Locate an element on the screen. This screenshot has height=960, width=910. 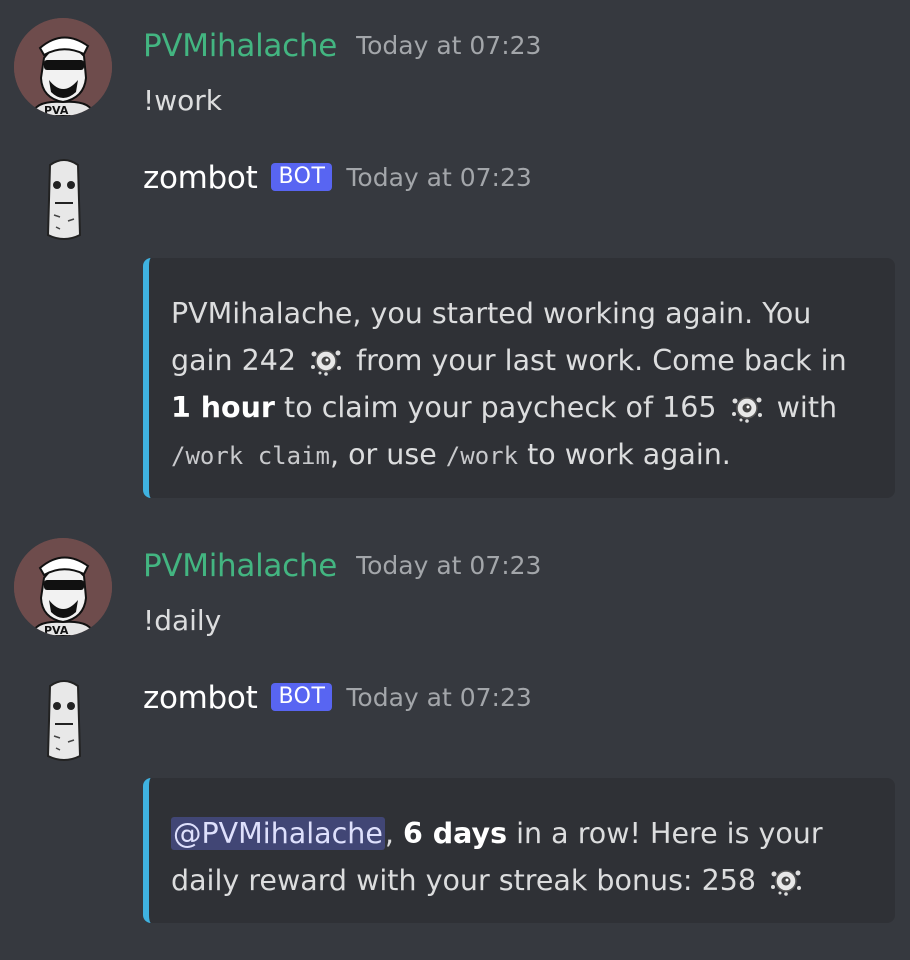
embed-mention: PVMihalache is located at coordinates (262, 313).